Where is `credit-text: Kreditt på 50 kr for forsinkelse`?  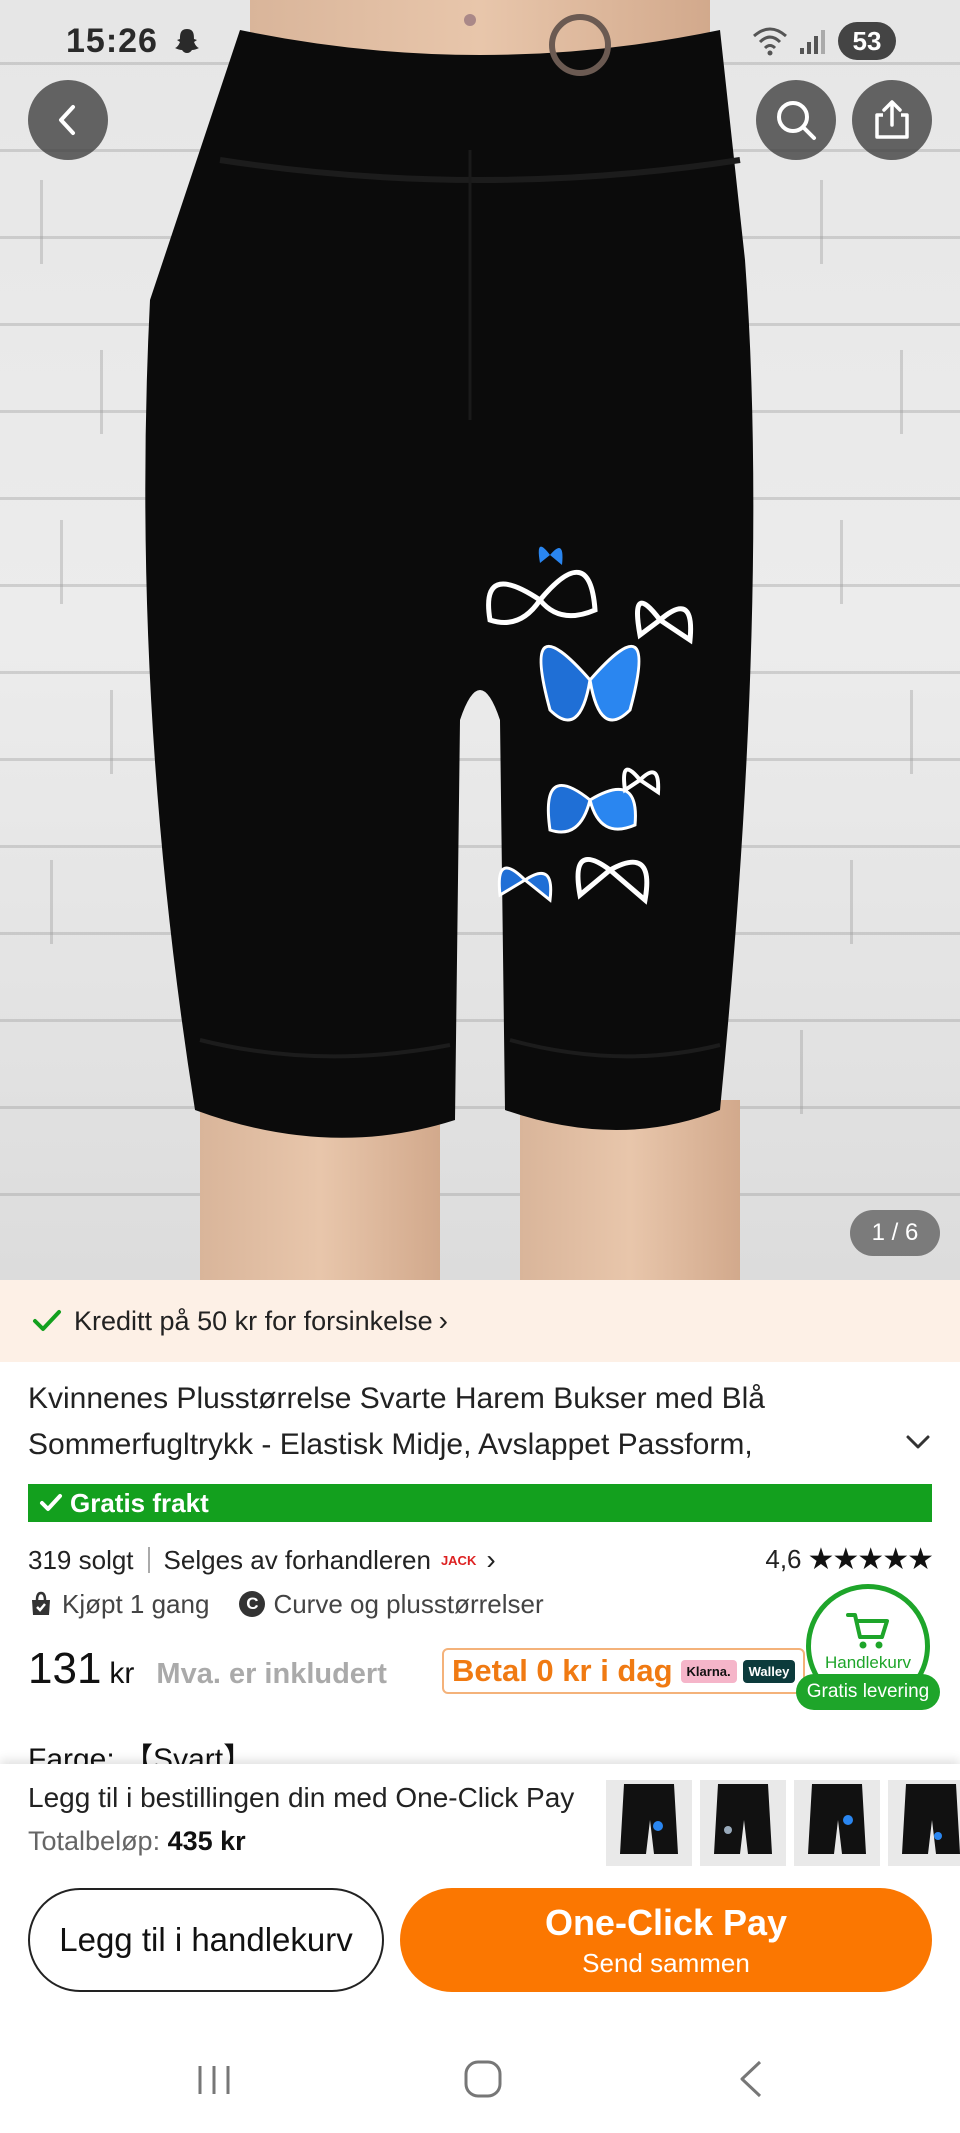
credit-text: Kreditt på 50 kr for forsinkelse is located at coordinates (253, 1320).